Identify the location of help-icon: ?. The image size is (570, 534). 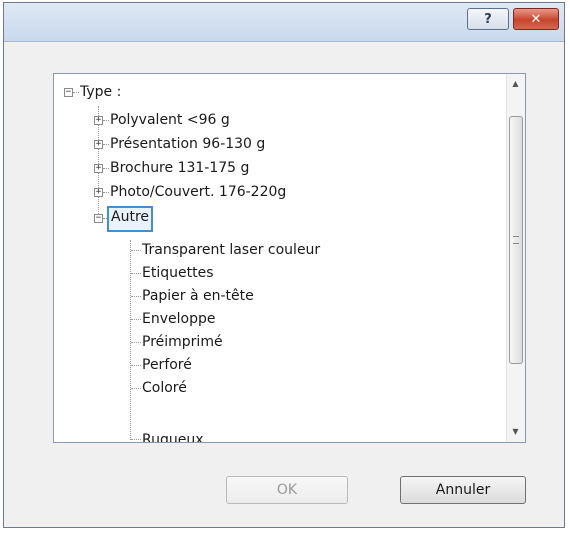
(488, 19).